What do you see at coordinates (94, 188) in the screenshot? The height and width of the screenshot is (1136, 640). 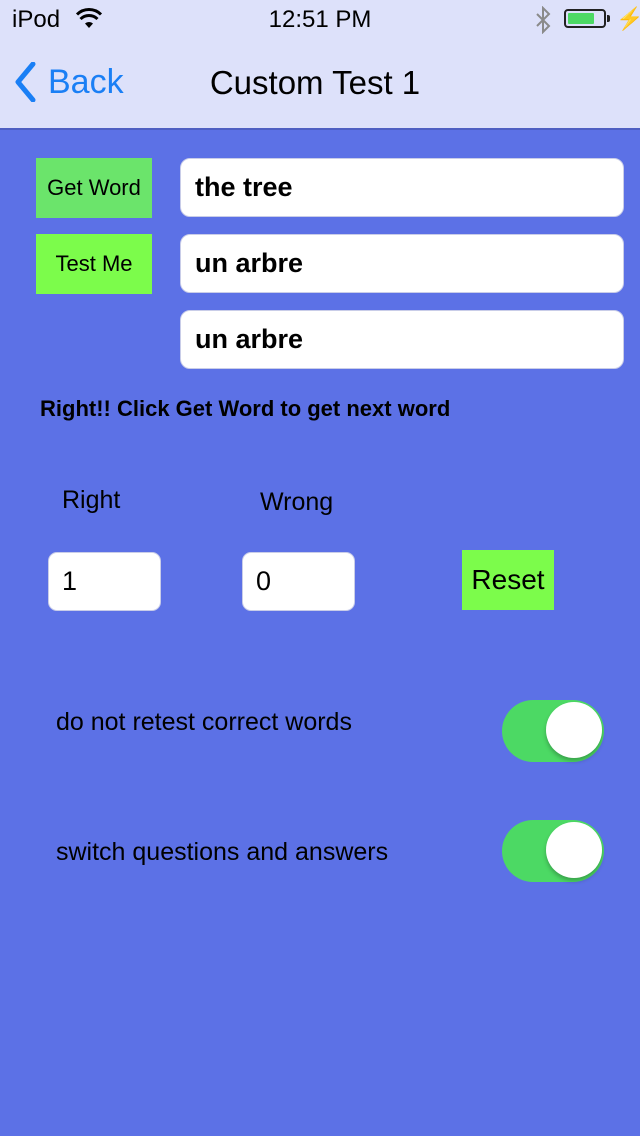 I see `get-word-button: Get Word` at bounding box center [94, 188].